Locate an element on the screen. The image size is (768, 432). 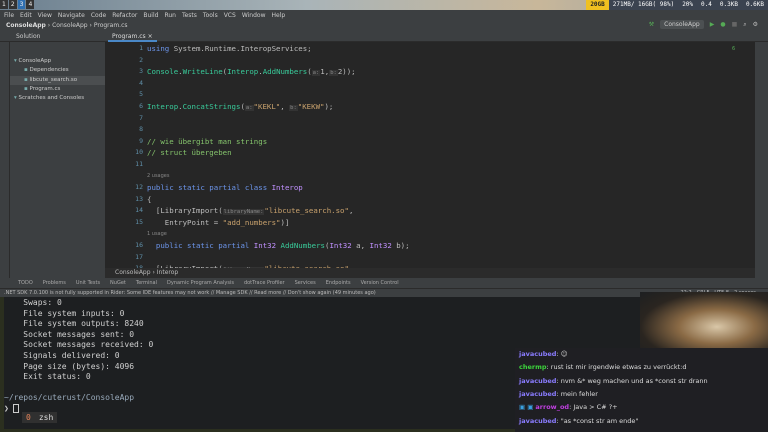
toolwindow-terminal: Terminal is located at coordinates (146, 283).